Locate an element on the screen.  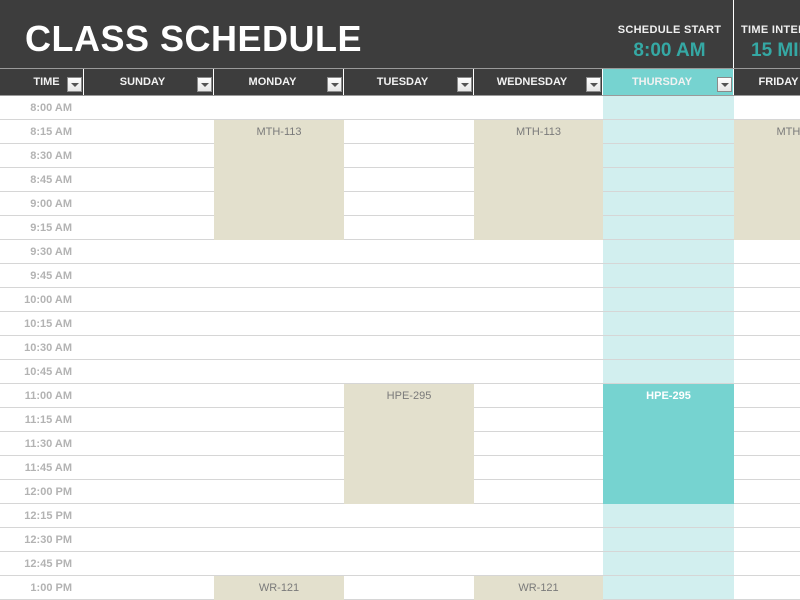
schedule-start-block: SCHEDULE START 8:00 AM is located at coordinates (669, 43).